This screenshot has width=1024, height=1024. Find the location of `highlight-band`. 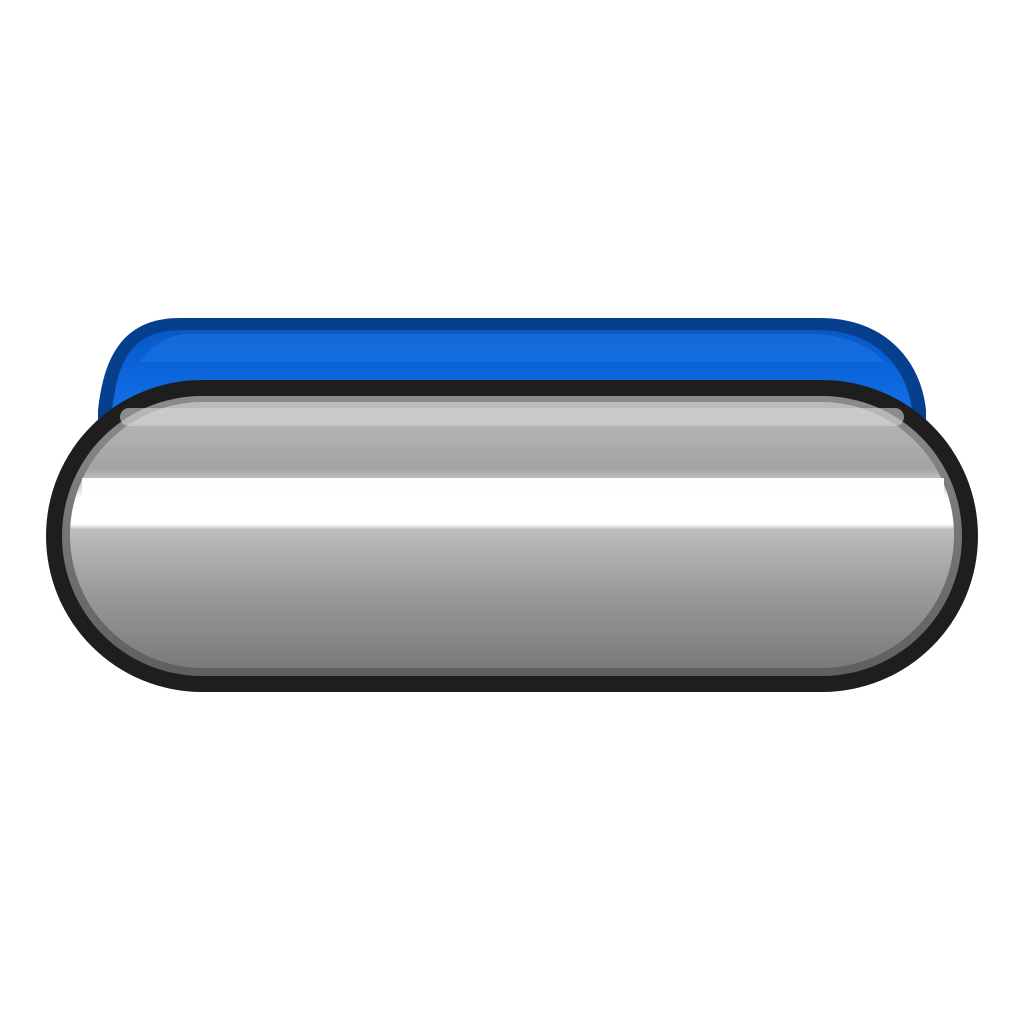

highlight-band is located at coordinates (513, 498).